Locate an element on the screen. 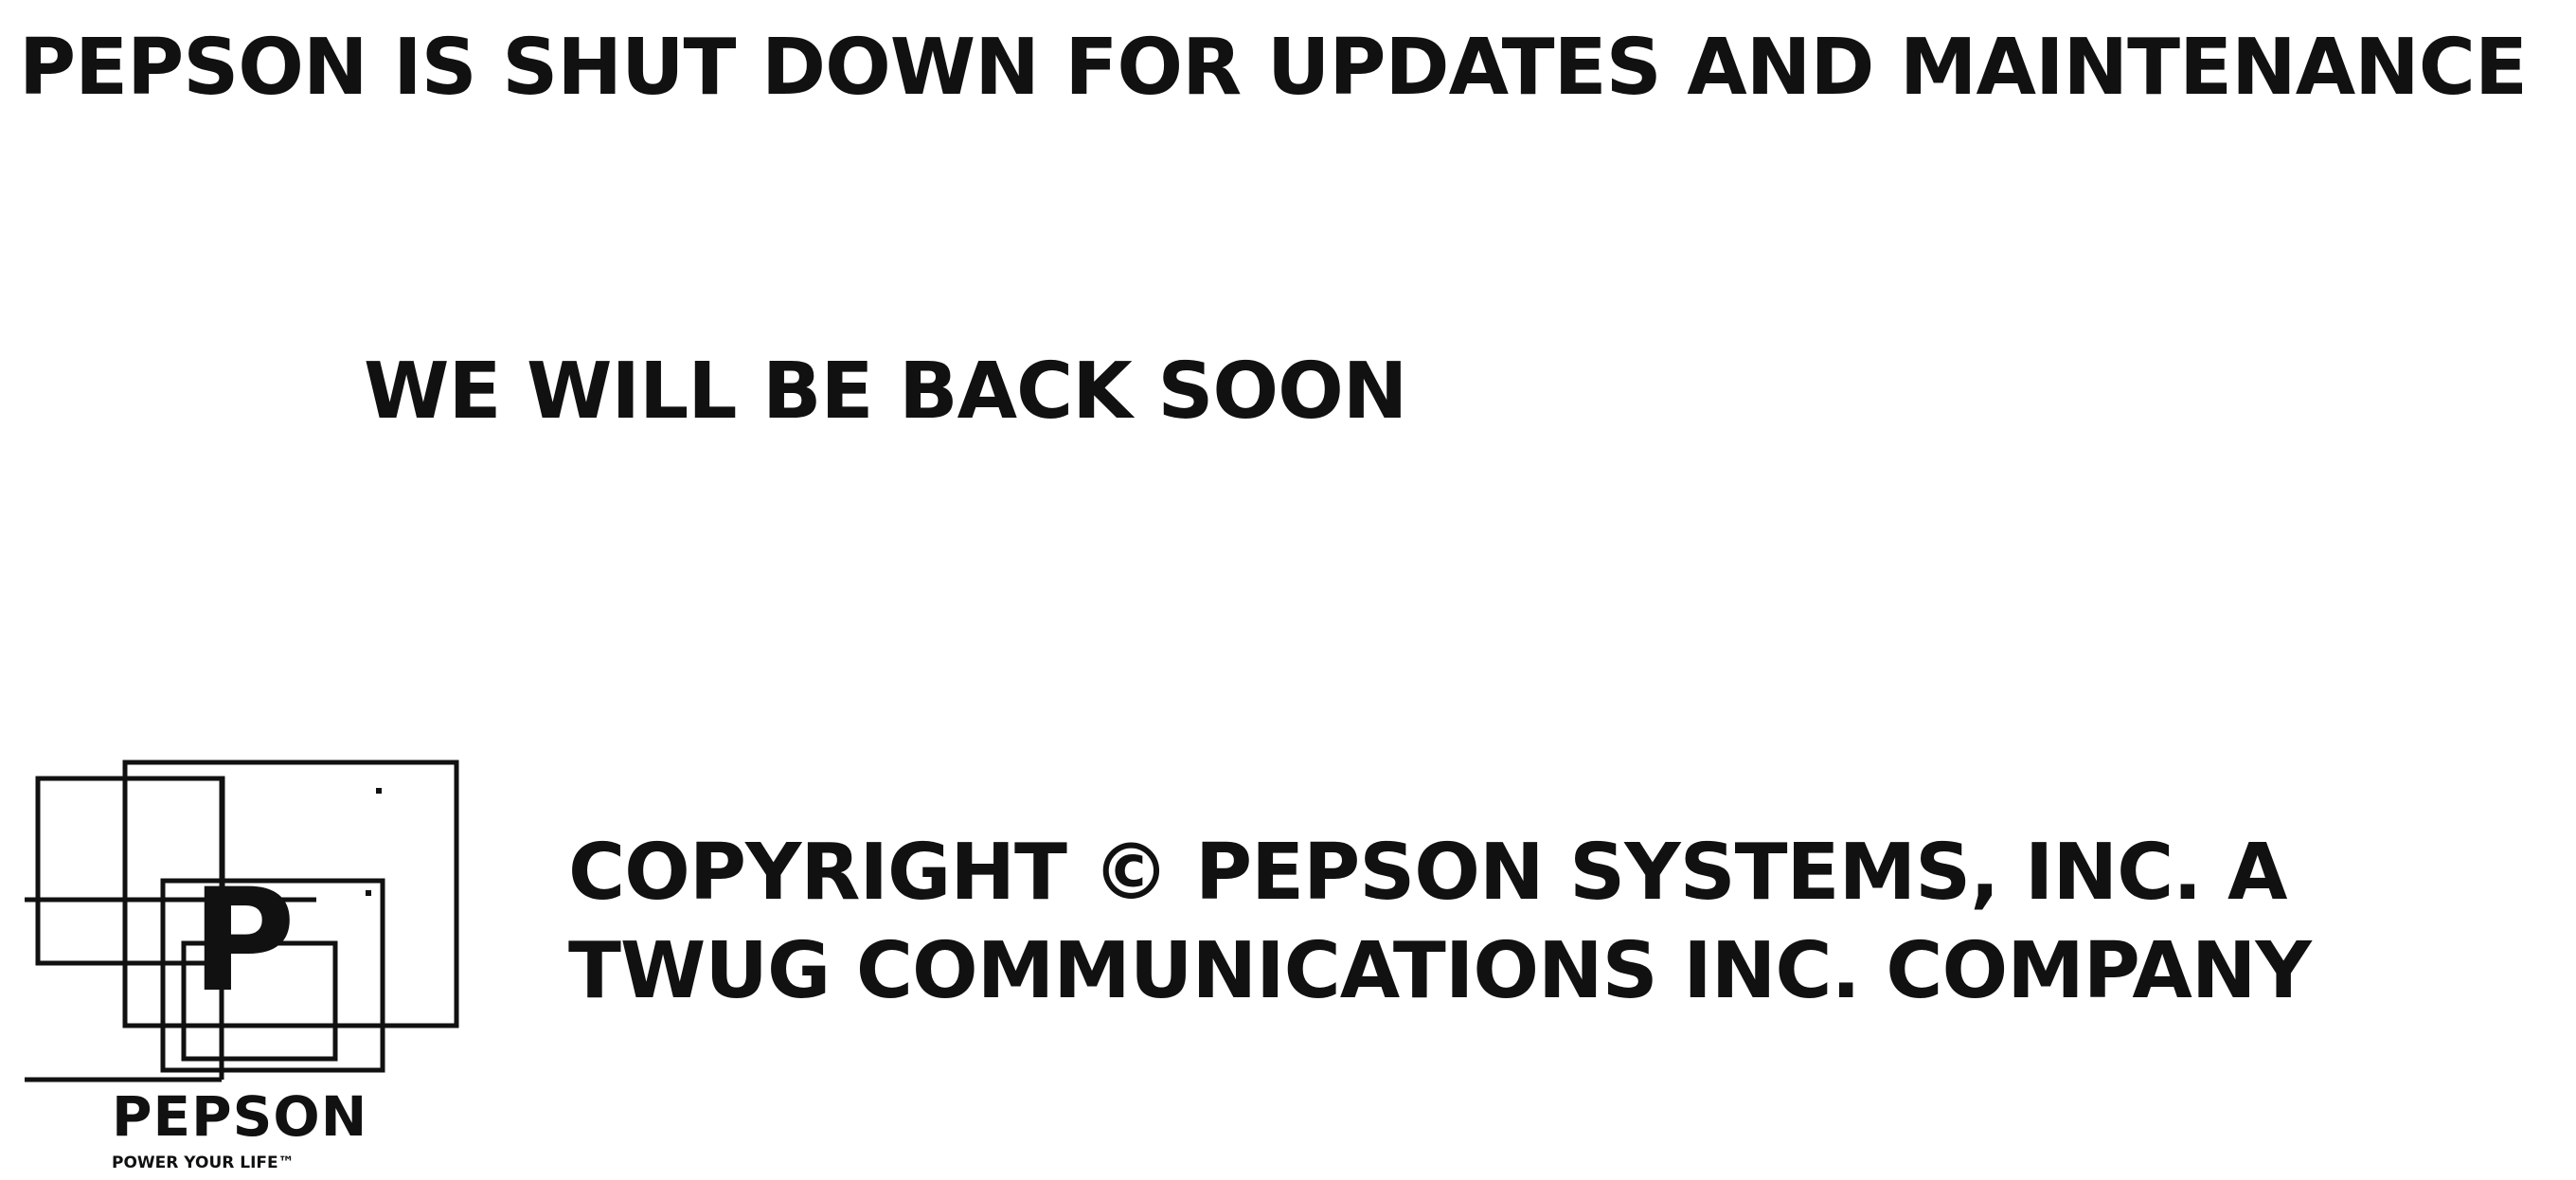  back-soon-message: WE WILL BE BACK SOON is located at coordinates (885, 392).